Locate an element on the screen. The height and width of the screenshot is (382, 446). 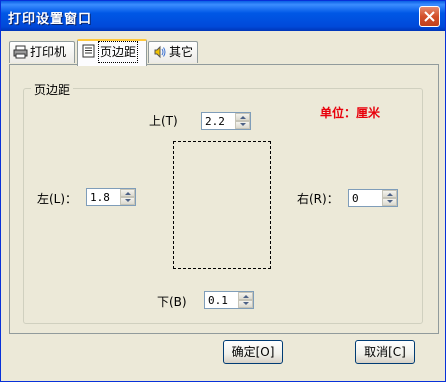
title-bar: 打印设置窗口 is located at coordinates (223, 16).